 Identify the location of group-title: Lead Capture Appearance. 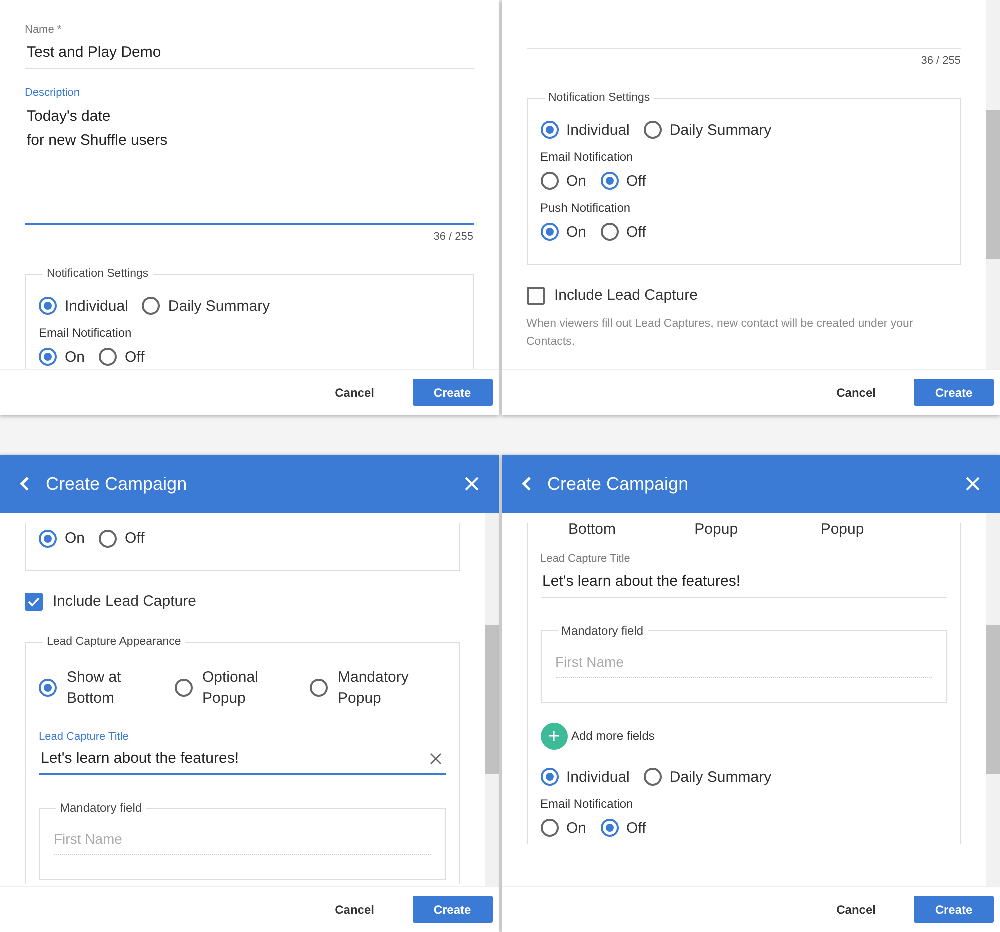
(114, 642).